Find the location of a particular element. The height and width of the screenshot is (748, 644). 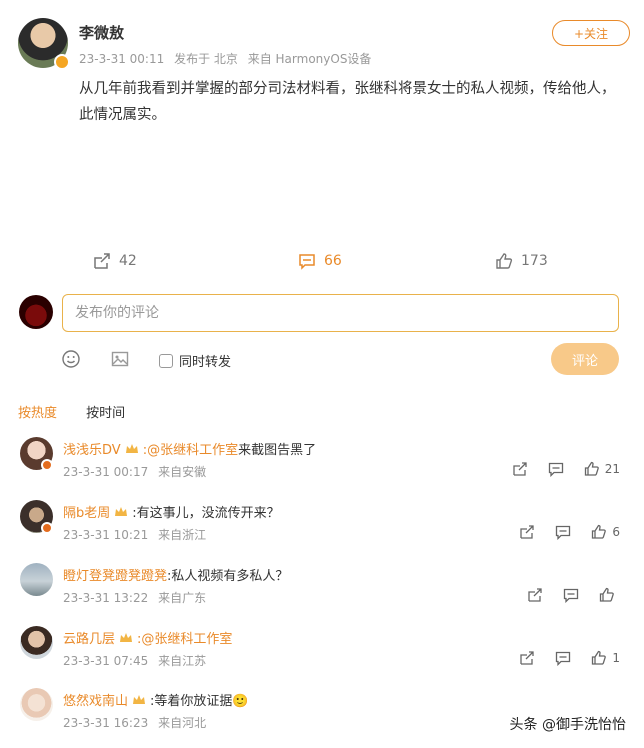

comment-location: 来自河北 is located at coordinates (182, 723).